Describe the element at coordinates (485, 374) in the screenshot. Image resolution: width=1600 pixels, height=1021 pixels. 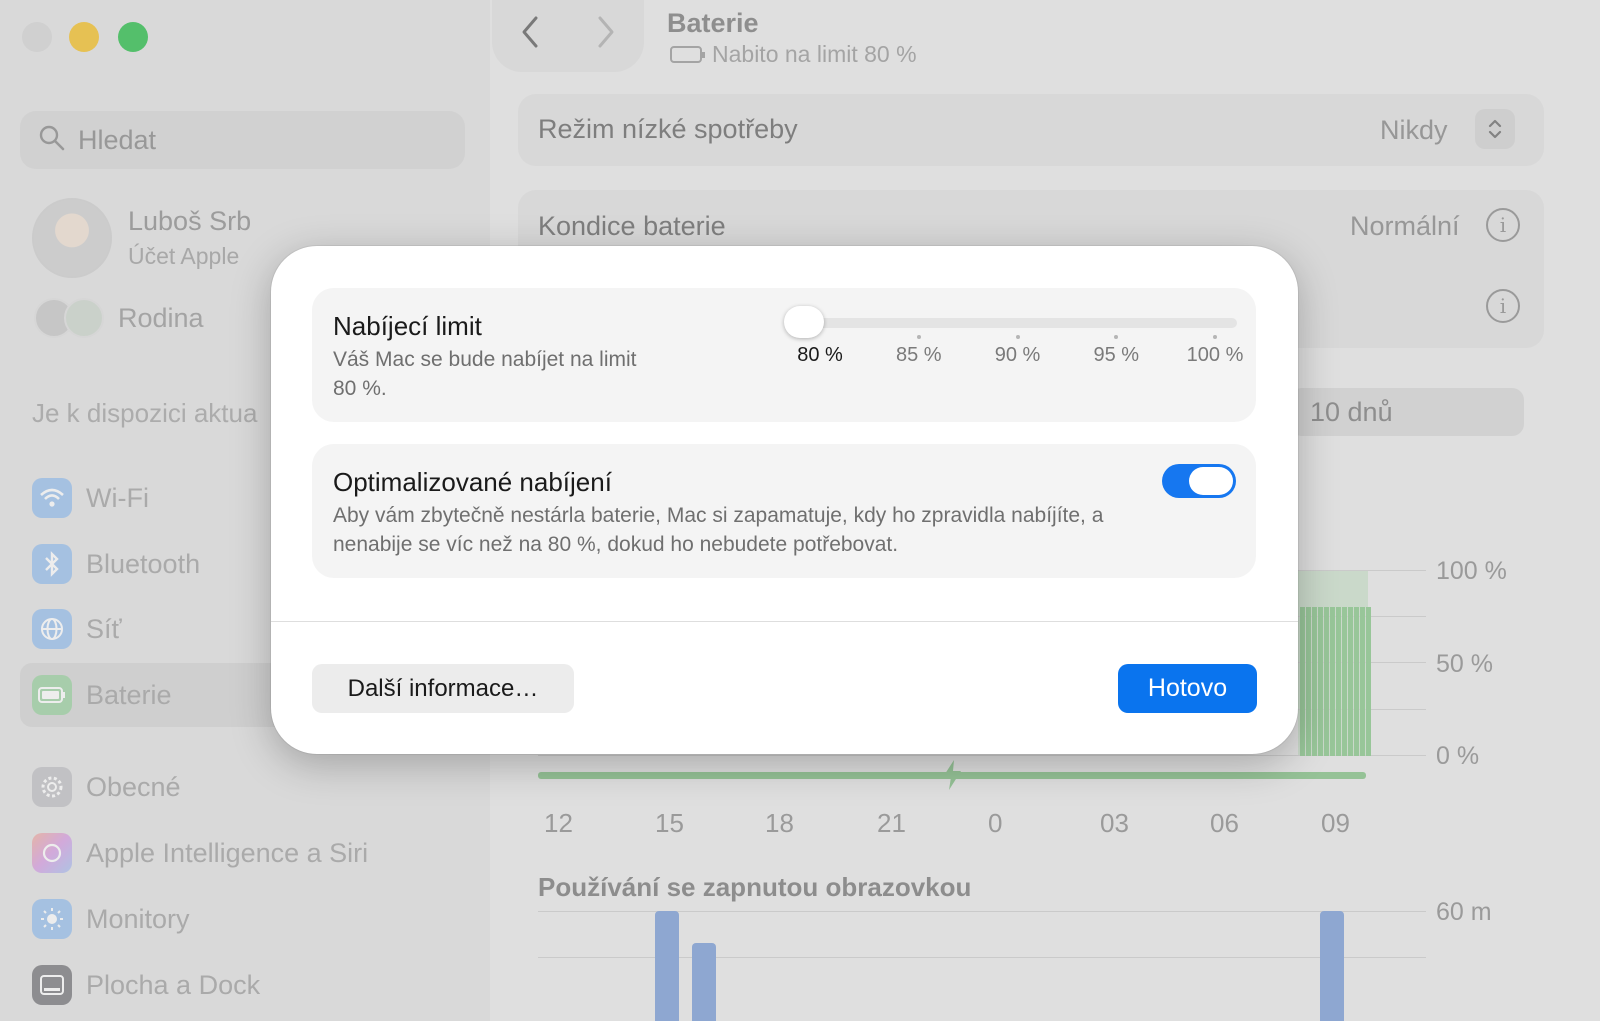
I see `charge-limit-description: Váš Mac se bude nabíjet na limit 80 %.` at that location.